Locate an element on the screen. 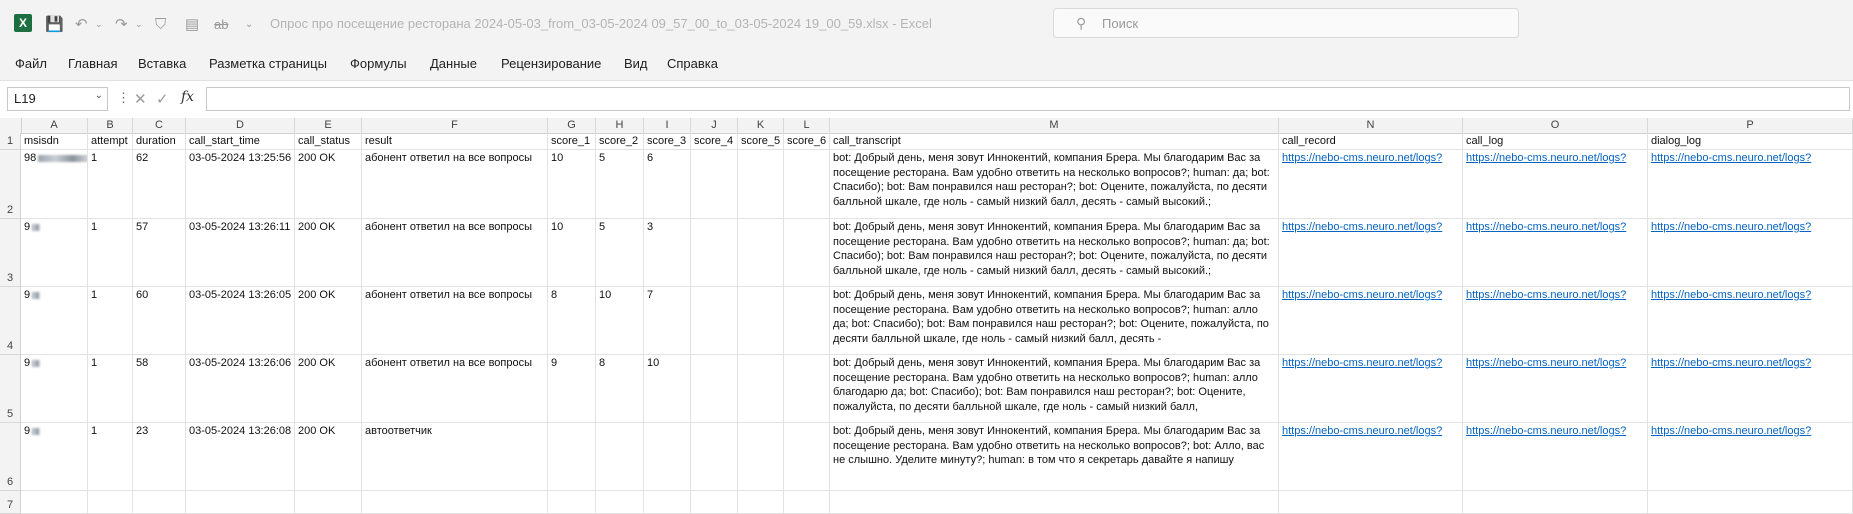 The width and height of the screenshot is (1853, 514). cell-score_2: 5 is located at coordinates (620, 253).